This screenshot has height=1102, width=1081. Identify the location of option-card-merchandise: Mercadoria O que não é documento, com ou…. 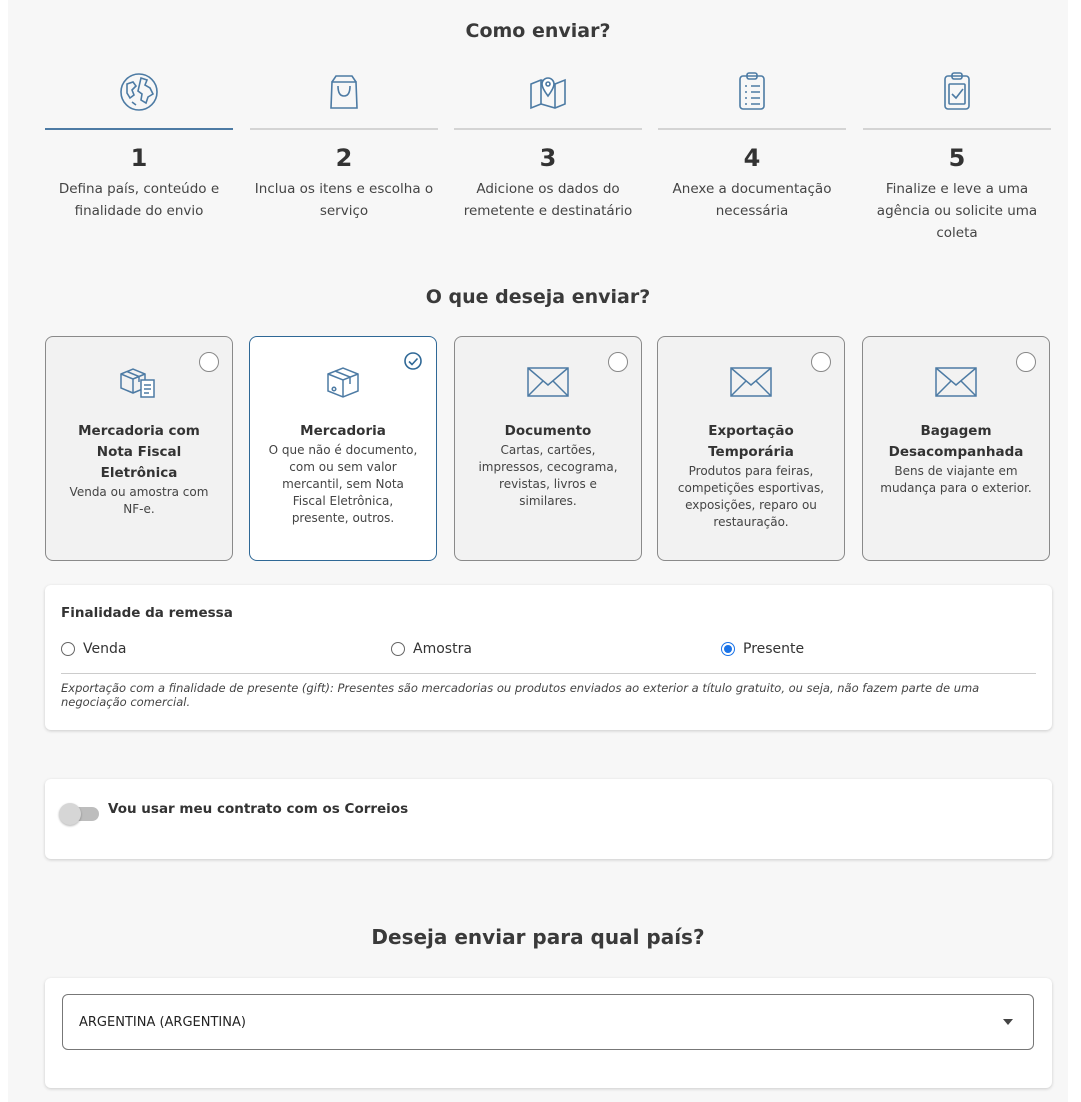
(343, 448).